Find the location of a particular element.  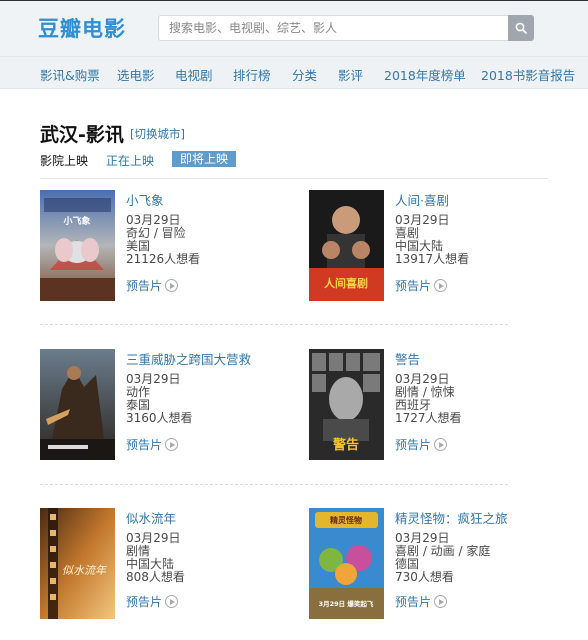

movie-poster-human-comedy: 人间喜剧 is located at coordinates (346, 245).